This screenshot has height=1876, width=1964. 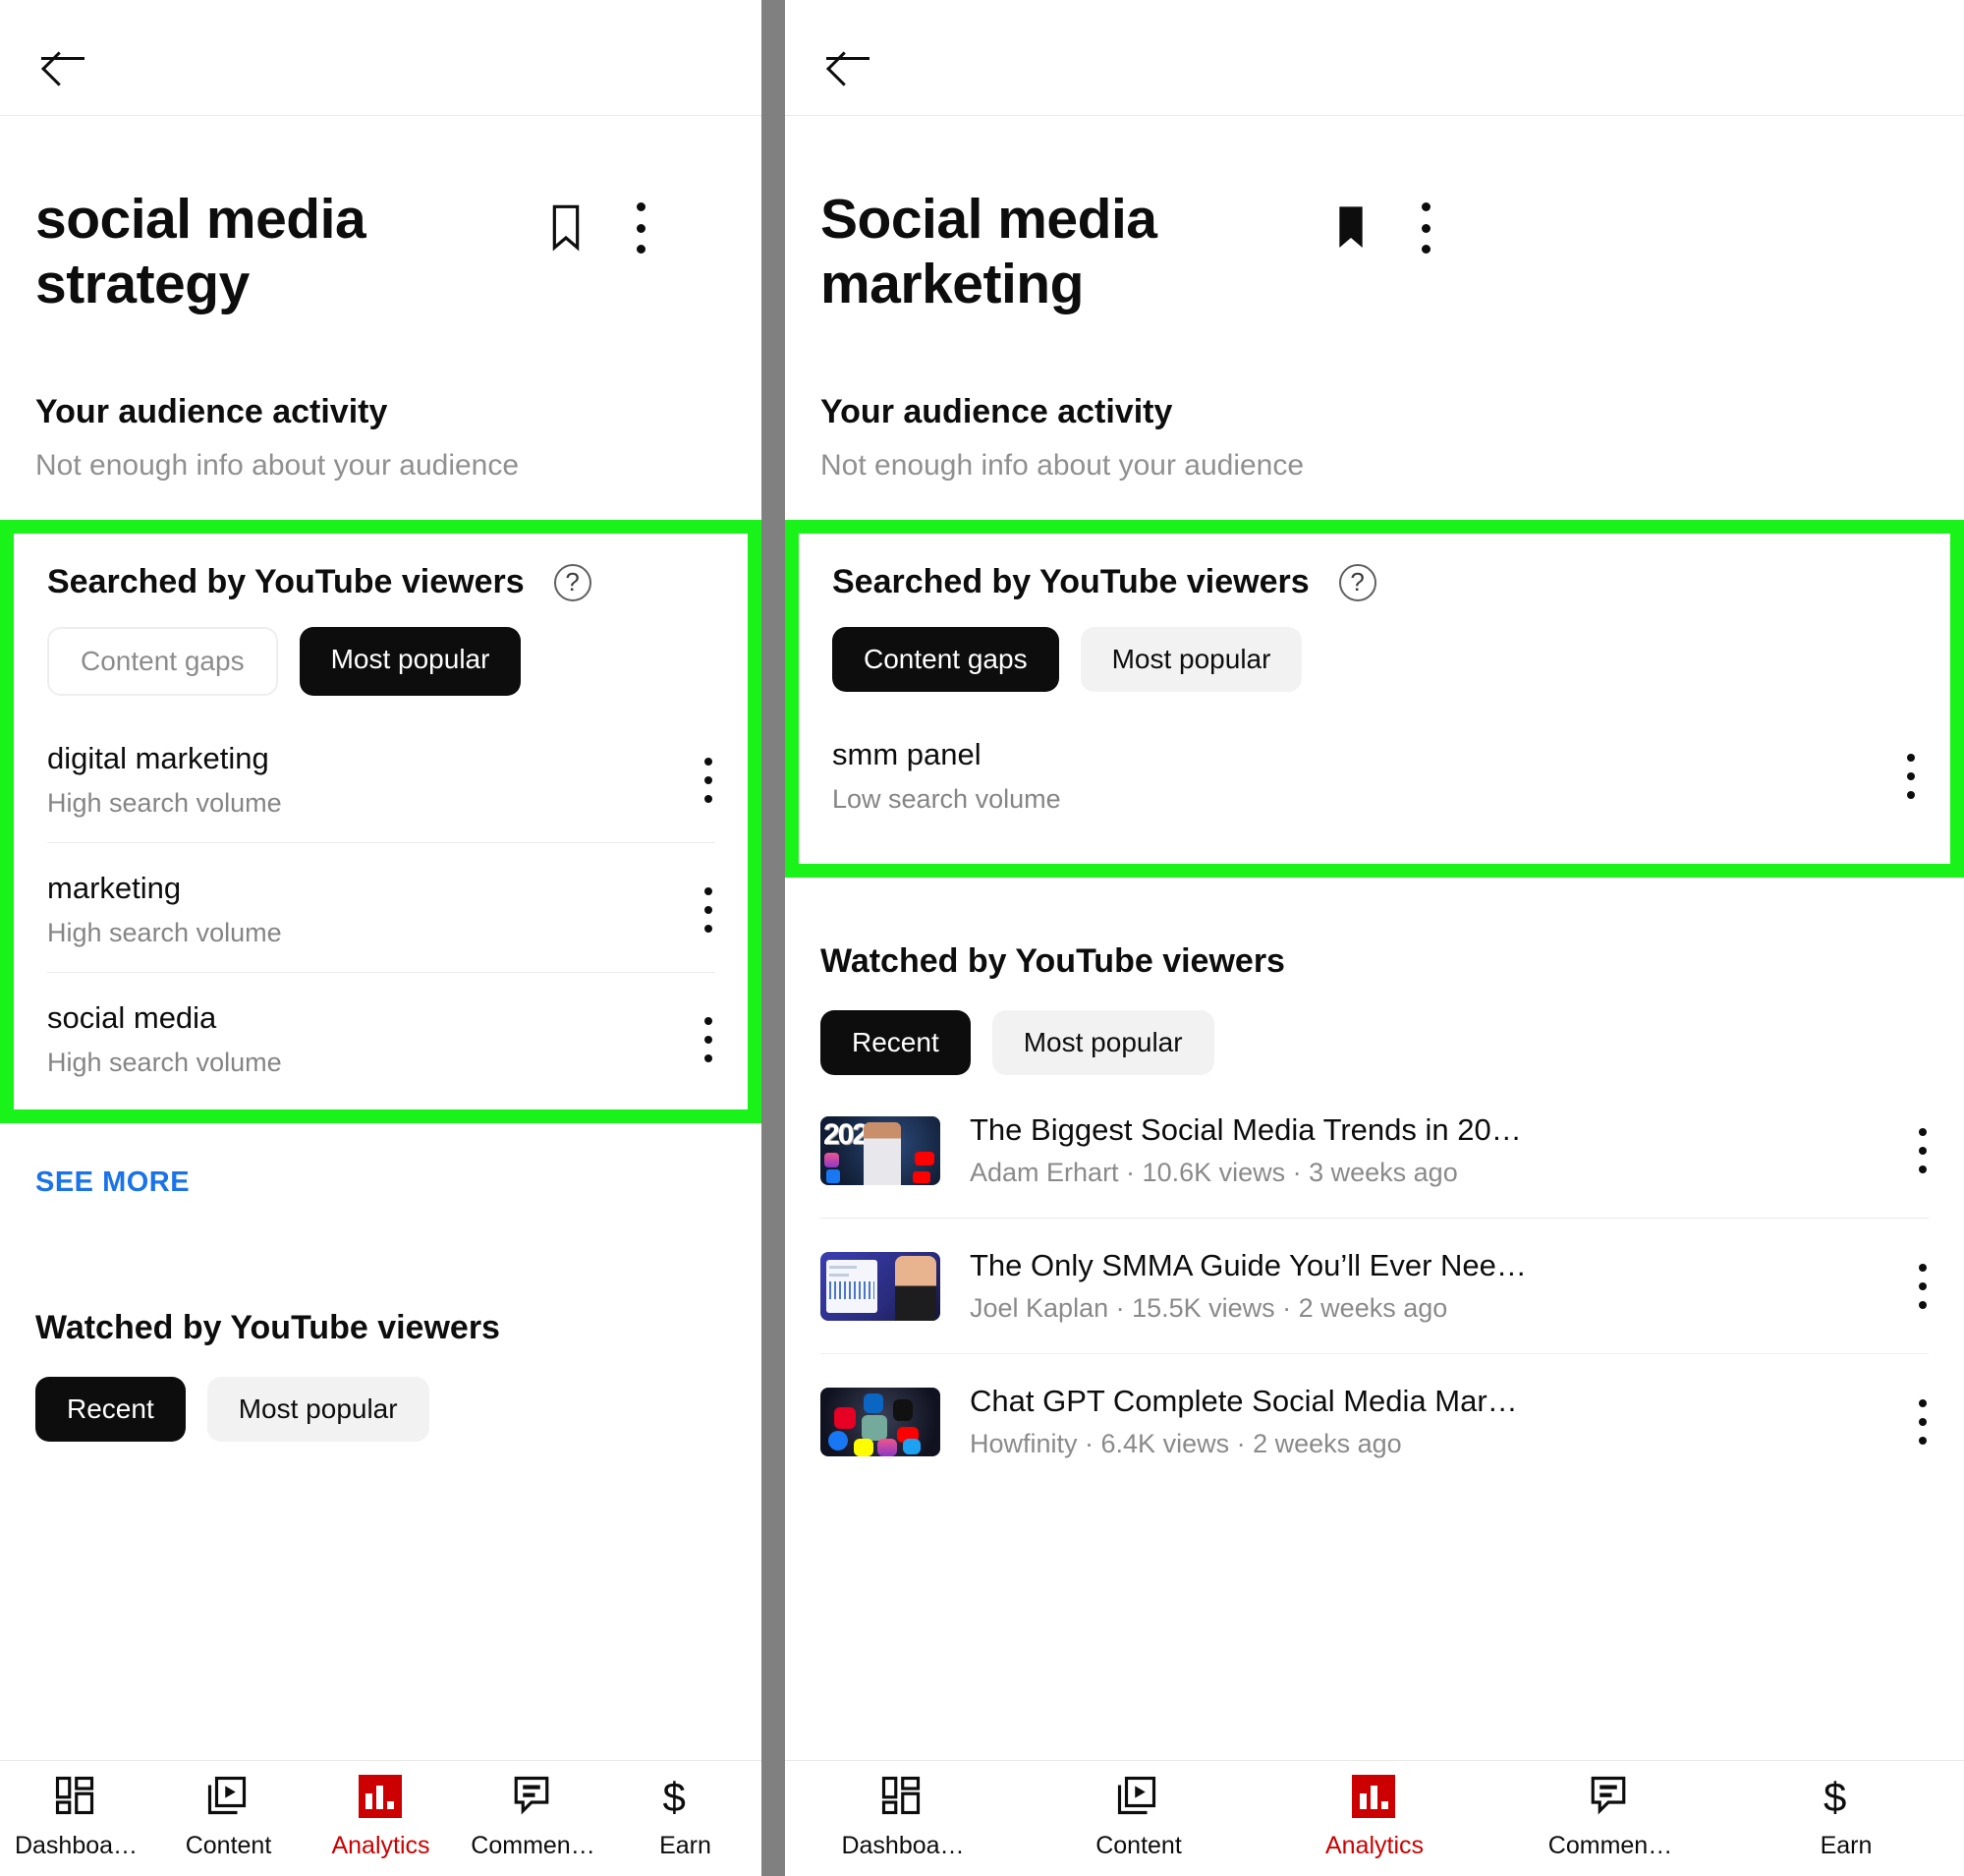 What do you see at coordinates (1381, 220) in the screenshot?
I see `right-header-actions` at bounding box center [1381, 220].